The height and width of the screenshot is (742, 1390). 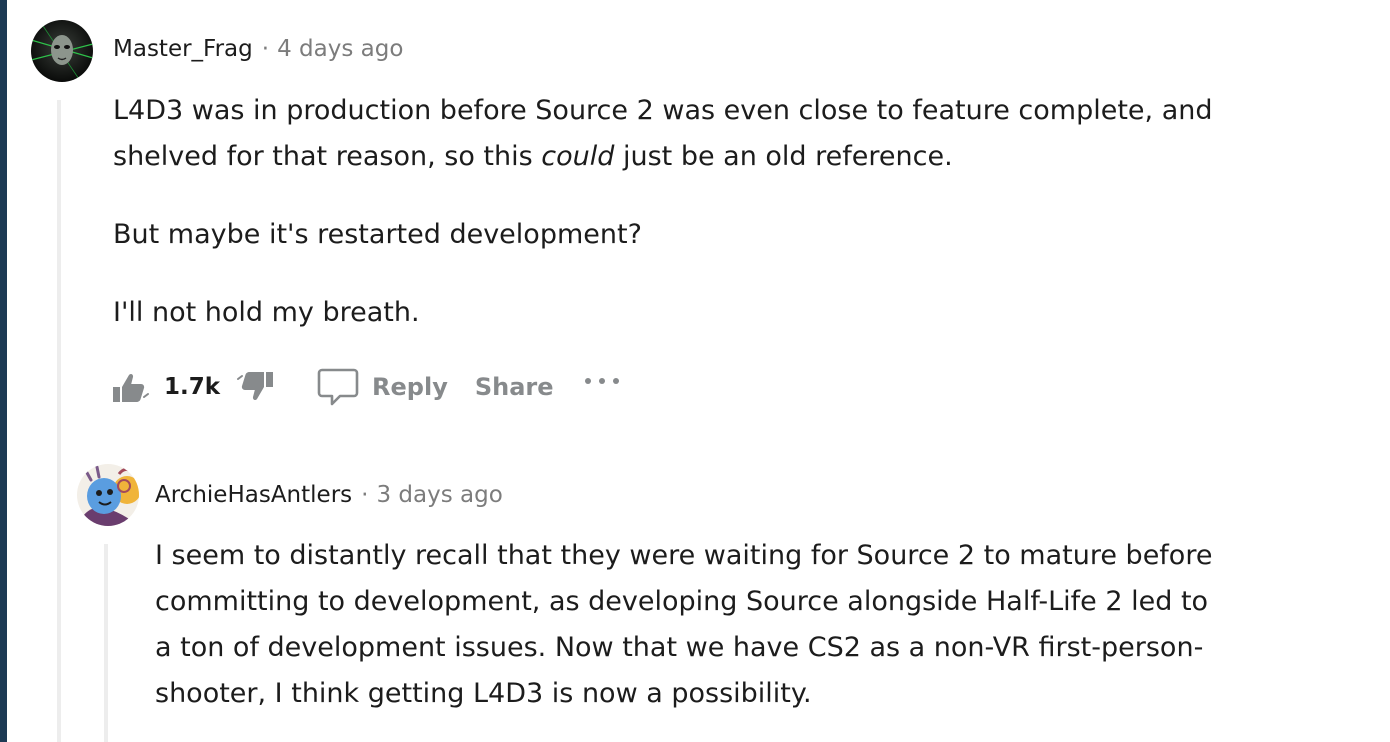 I want to click on upvote-button, so click(x=130, y=387).